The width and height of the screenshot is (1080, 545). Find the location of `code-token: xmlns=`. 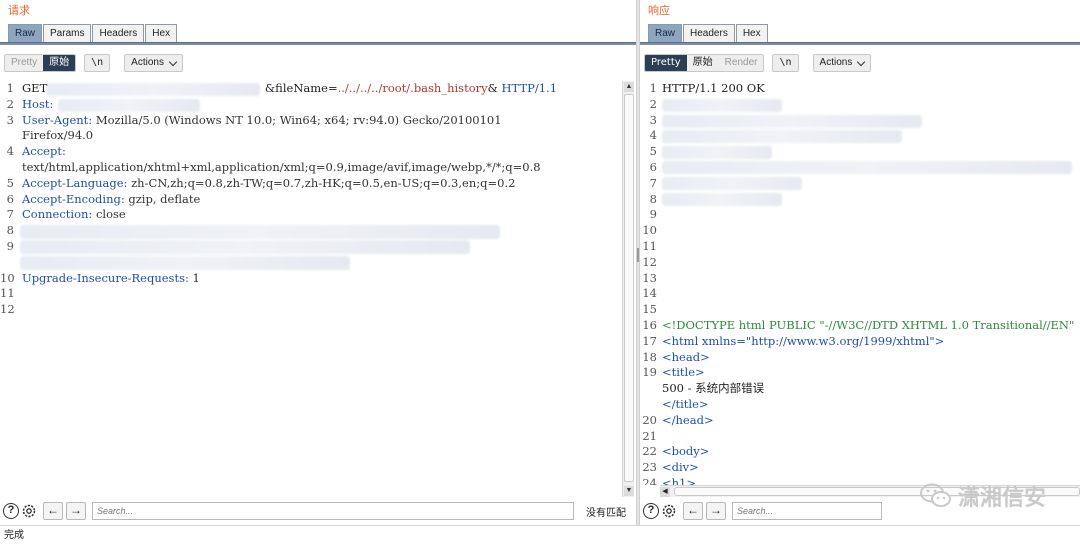

code-token: xmlns= is located at coordinates (723, 340).